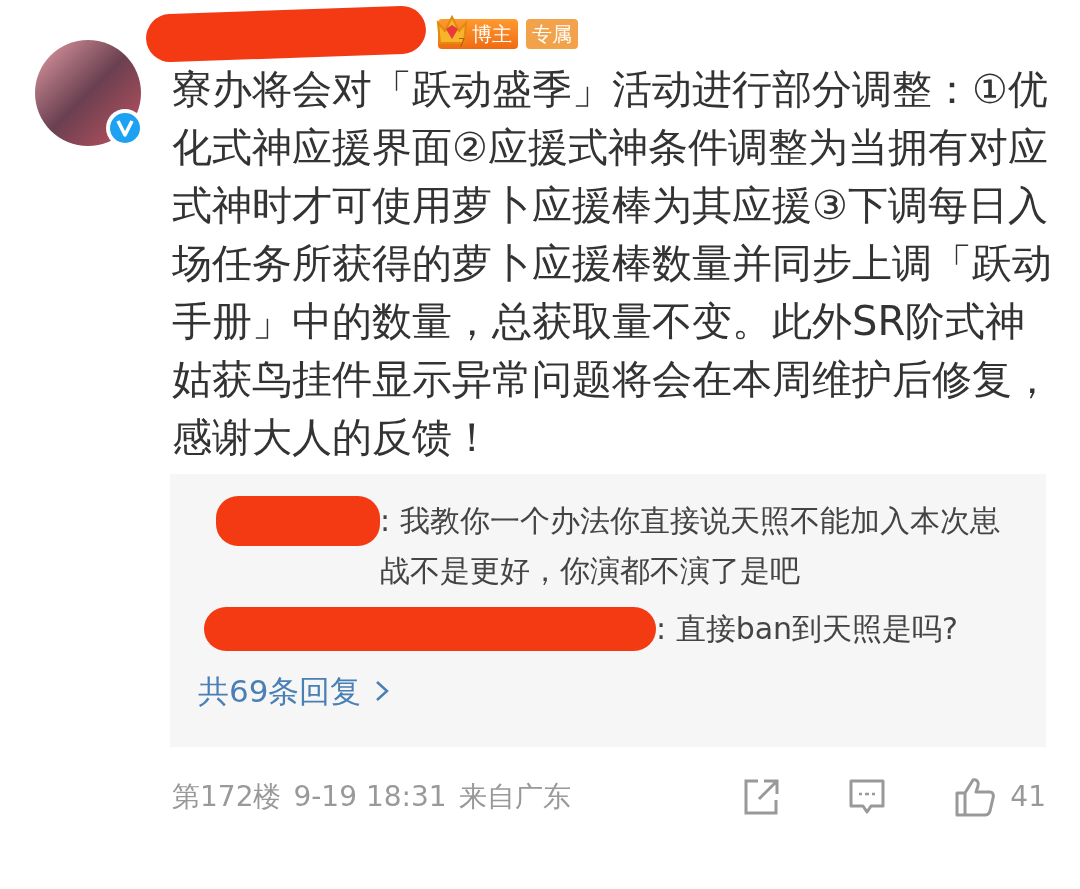 The width and height of the screenshot is (1080, 889). What do you see at coordinates (761, 797) in the screenshot?
I see `share-icon` at bounding box center [761, 797].